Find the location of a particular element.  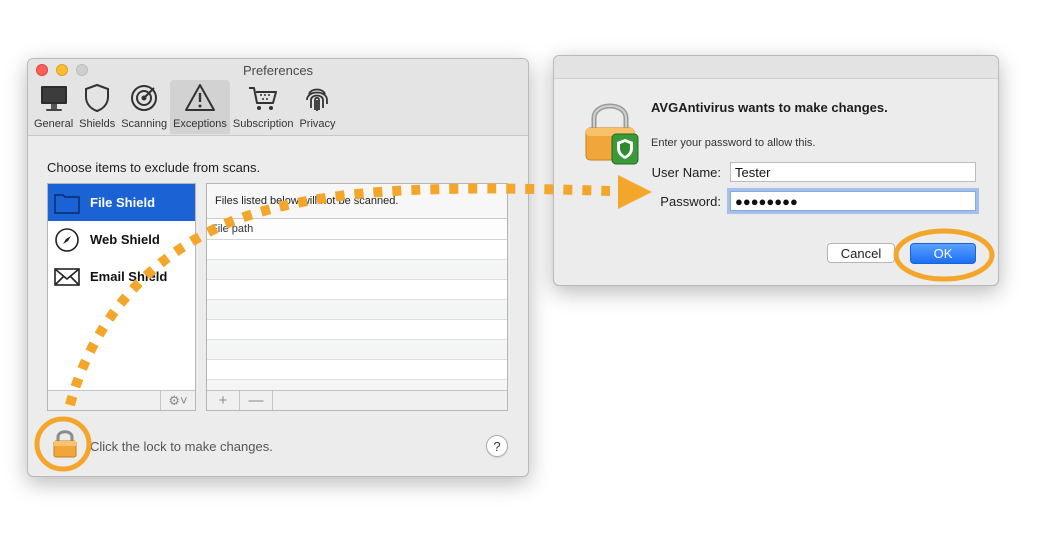

envelope-icon is located at coordinates (67, 276).